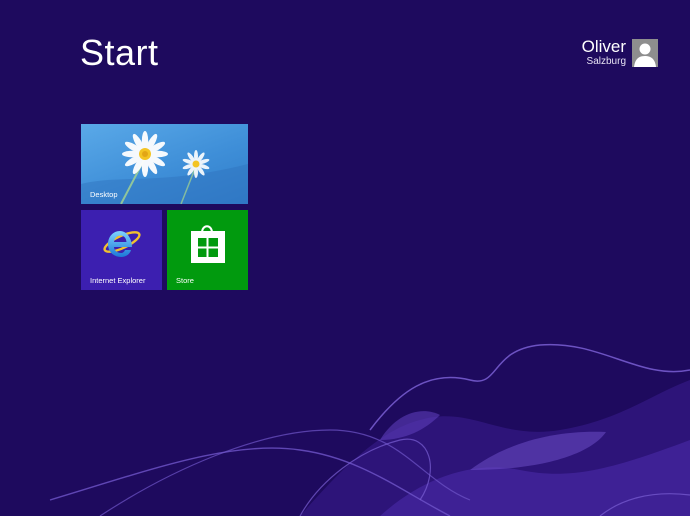  What do you see at coordinates (164, 164) in the screenshot?
I see `desktop-tile: Desktop` at bounding box center [164, 164].